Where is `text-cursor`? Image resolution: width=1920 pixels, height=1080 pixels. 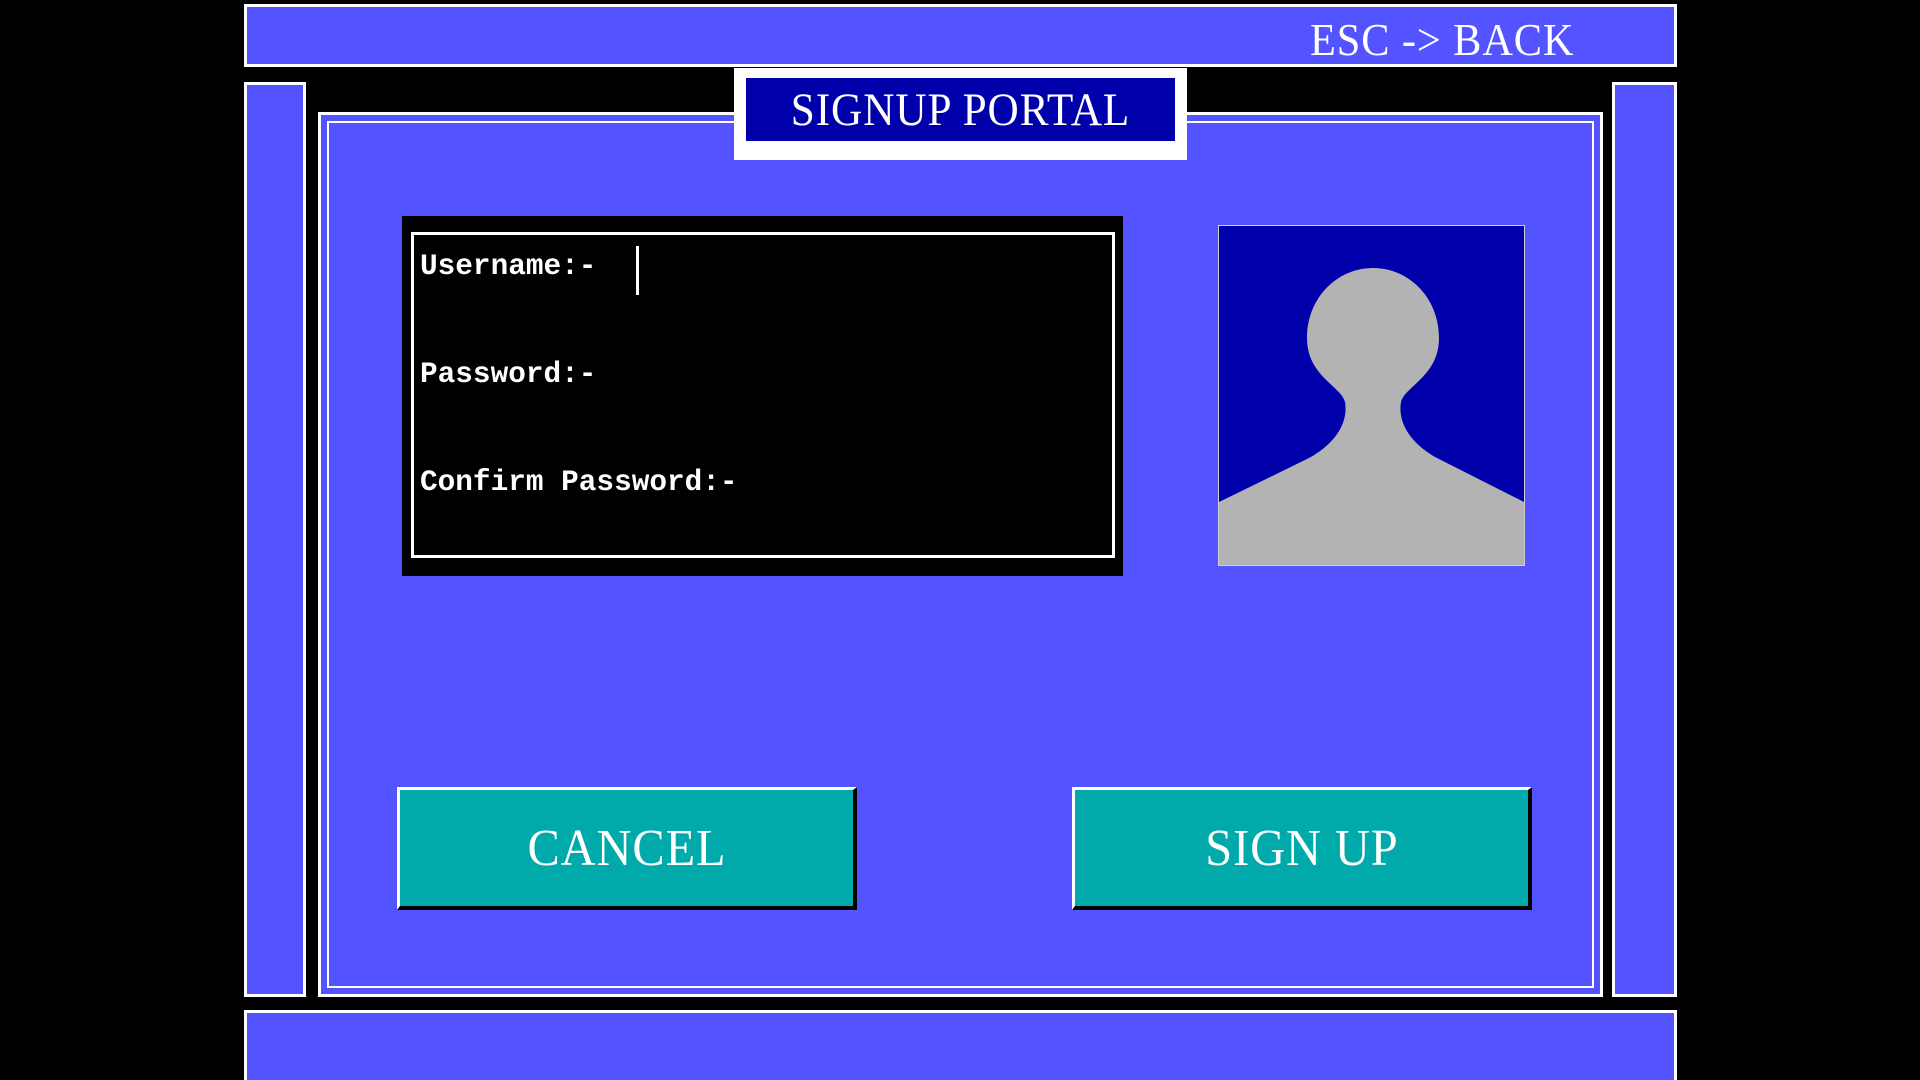
text-cursor is located at coordinates (637, 270).